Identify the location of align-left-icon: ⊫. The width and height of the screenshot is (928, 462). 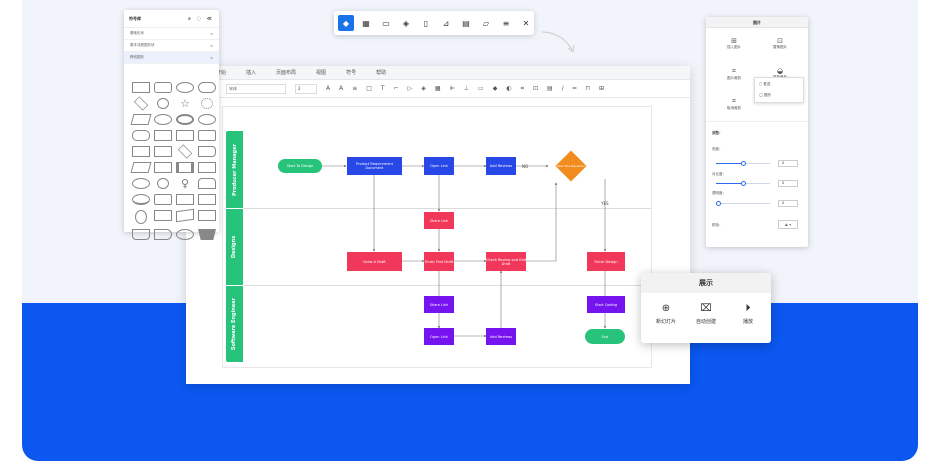
(452, 88).